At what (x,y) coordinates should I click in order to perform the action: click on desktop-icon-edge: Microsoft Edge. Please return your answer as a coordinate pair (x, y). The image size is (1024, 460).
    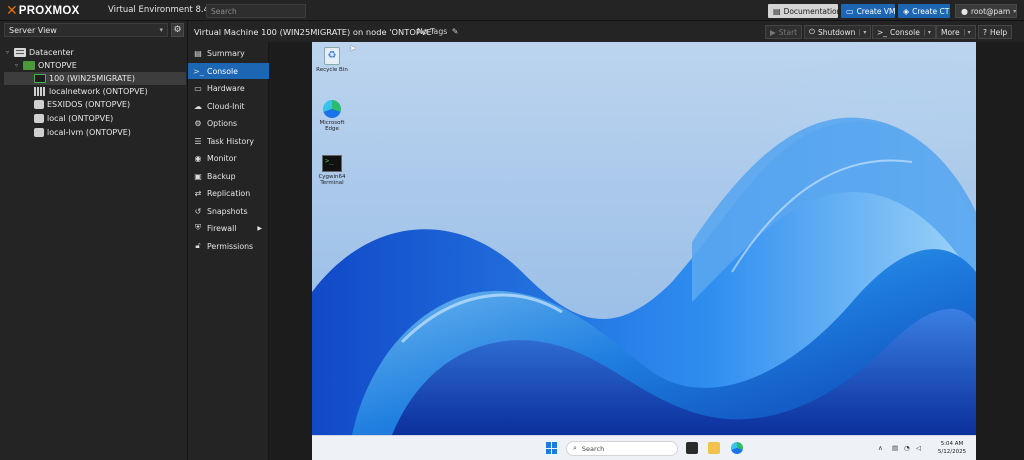
    Looking at the image, I should click on (332, 116).